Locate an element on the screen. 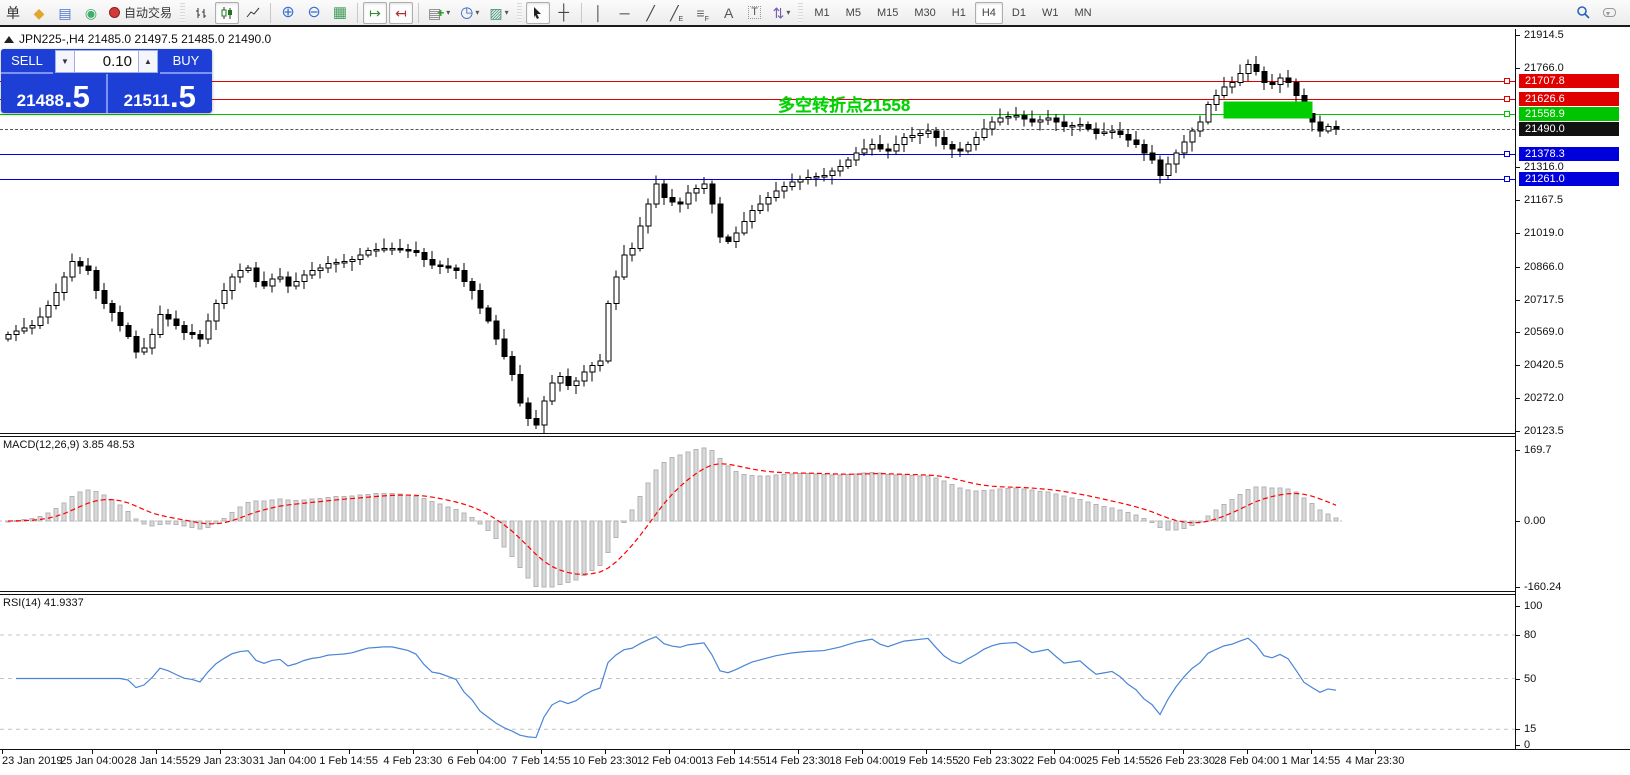 This screenshot has width=1630, height=775. autotrade-button: 自动交易 is located at coordinates (140, 13).